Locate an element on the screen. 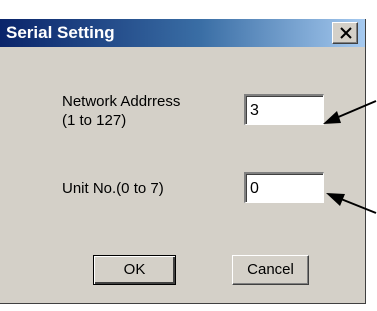 This screenshot has width=377, height=311. annotation-arrows is located at coordinates (350, 157).